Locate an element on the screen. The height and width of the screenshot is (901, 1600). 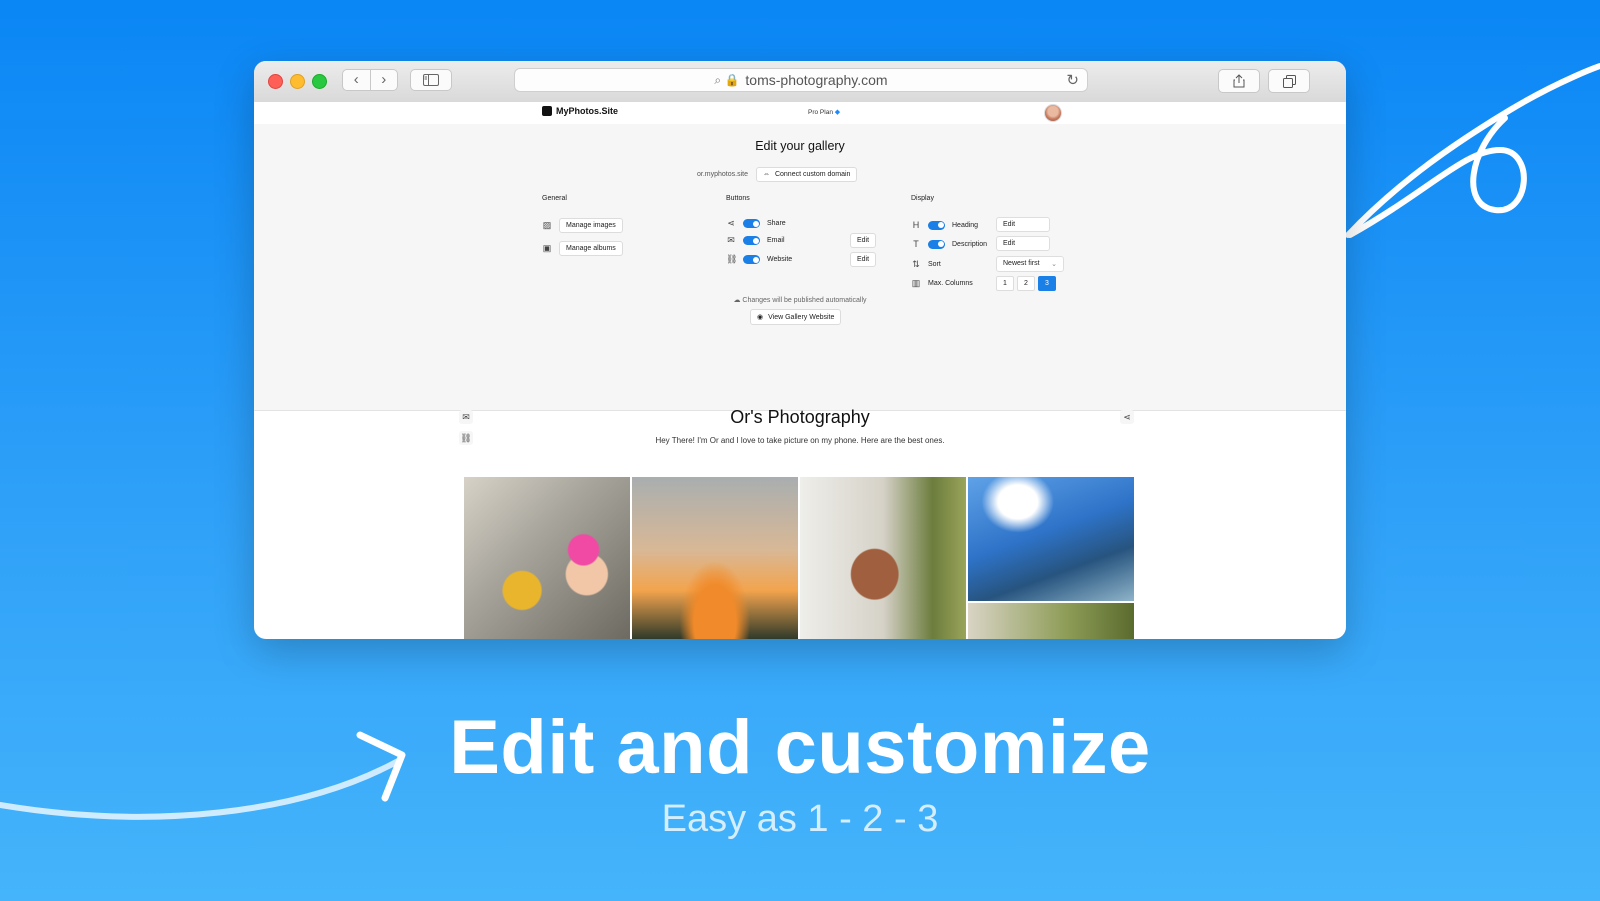
sort-value: Newest first is located at coordinates (1021, 263).